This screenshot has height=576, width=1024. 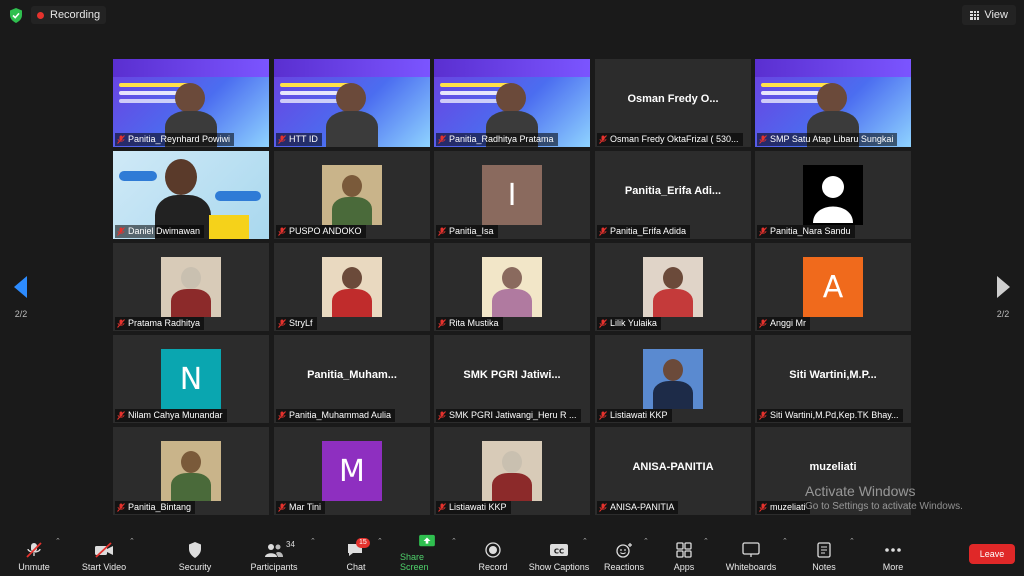 I want to click on chat-options-caret: ⌃, so click(x=380, y=541).